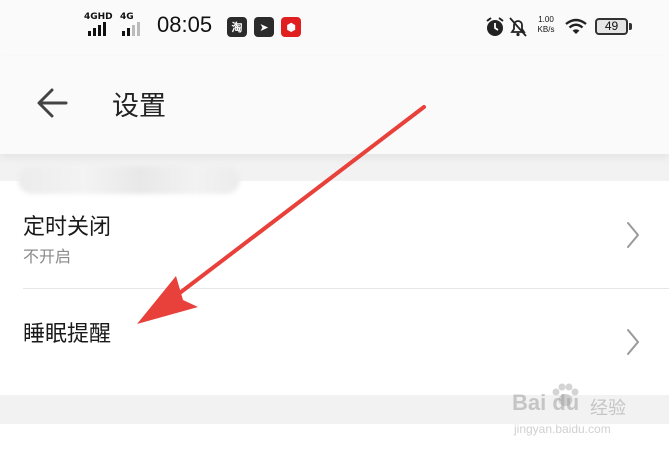 This screenshot has height=452, width=669. I want to click on red-app-icon: ⬢, so click(291, 27).